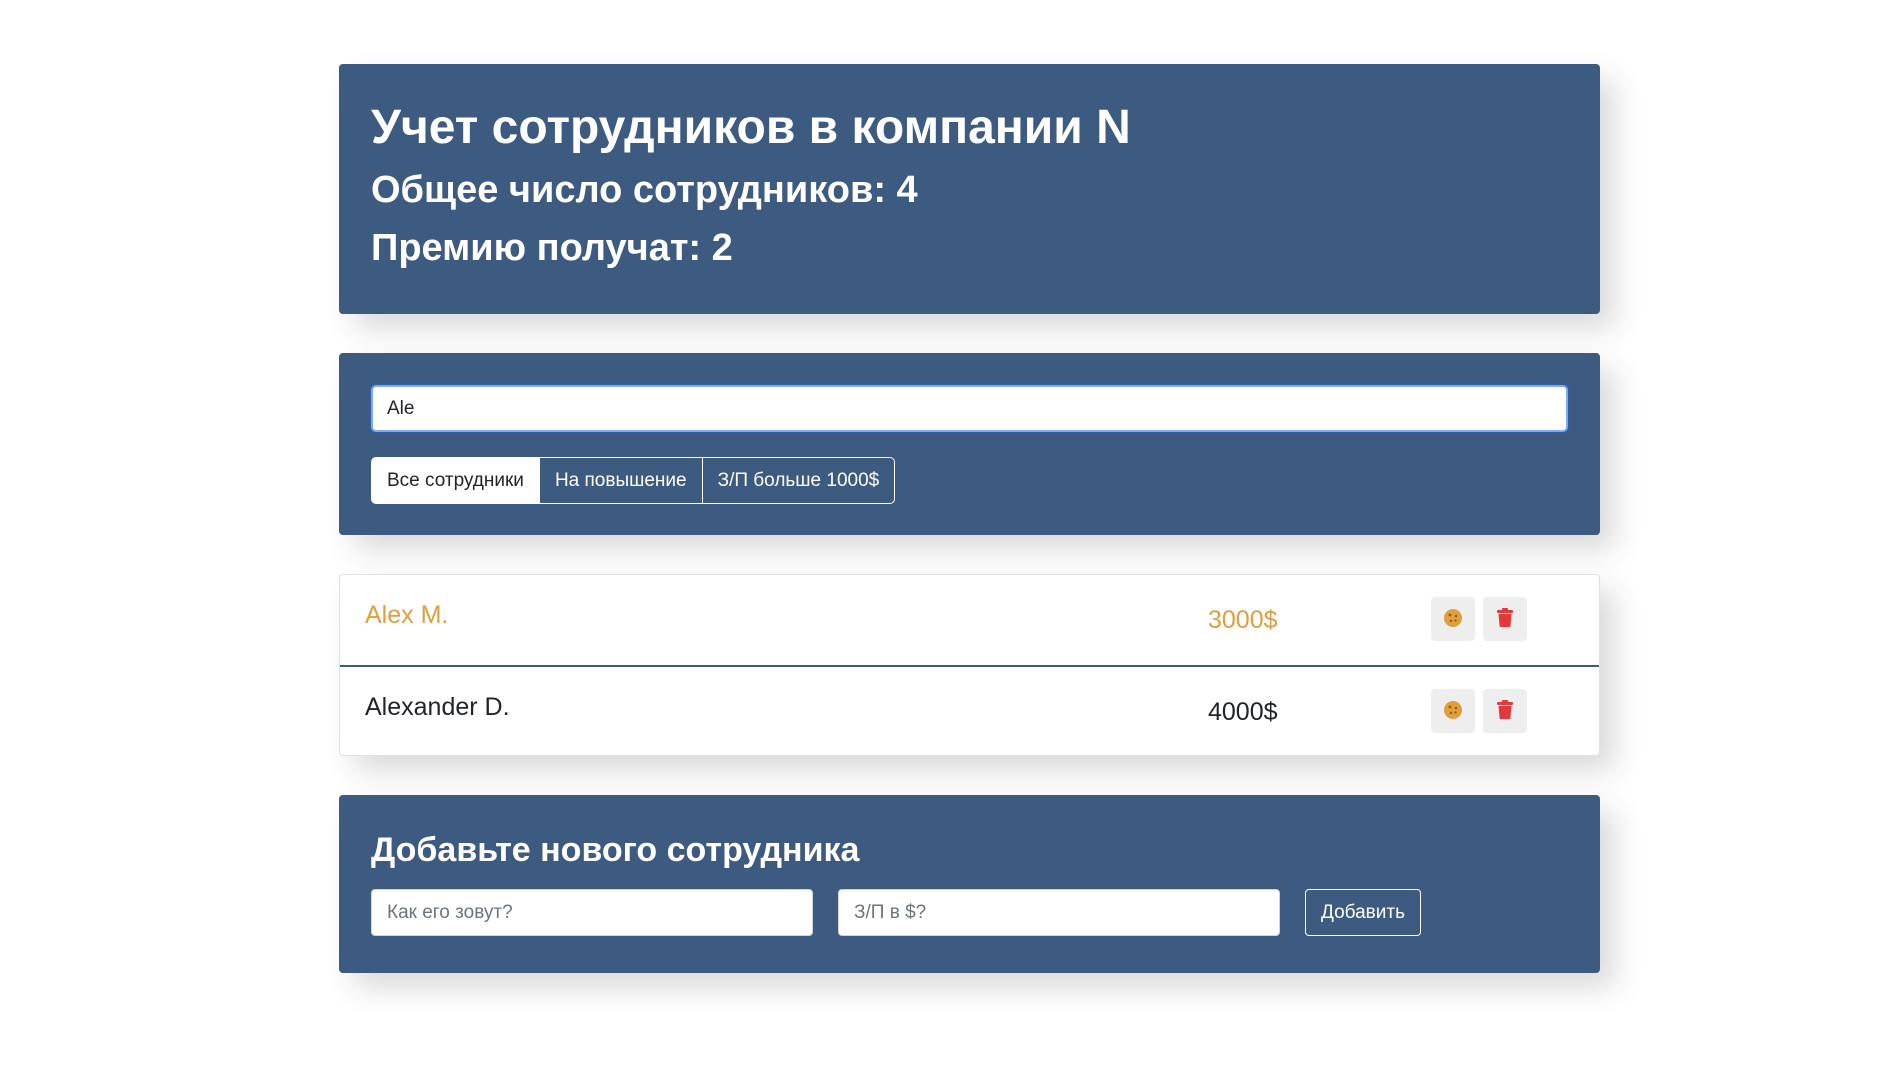 The width and height of the screenshot is (1898, 1080). What do you see at coordinates (751, 127) in the screenshot?
I see `page-title: Учет сотрудников в компании N` at bounding box center [751, 127].